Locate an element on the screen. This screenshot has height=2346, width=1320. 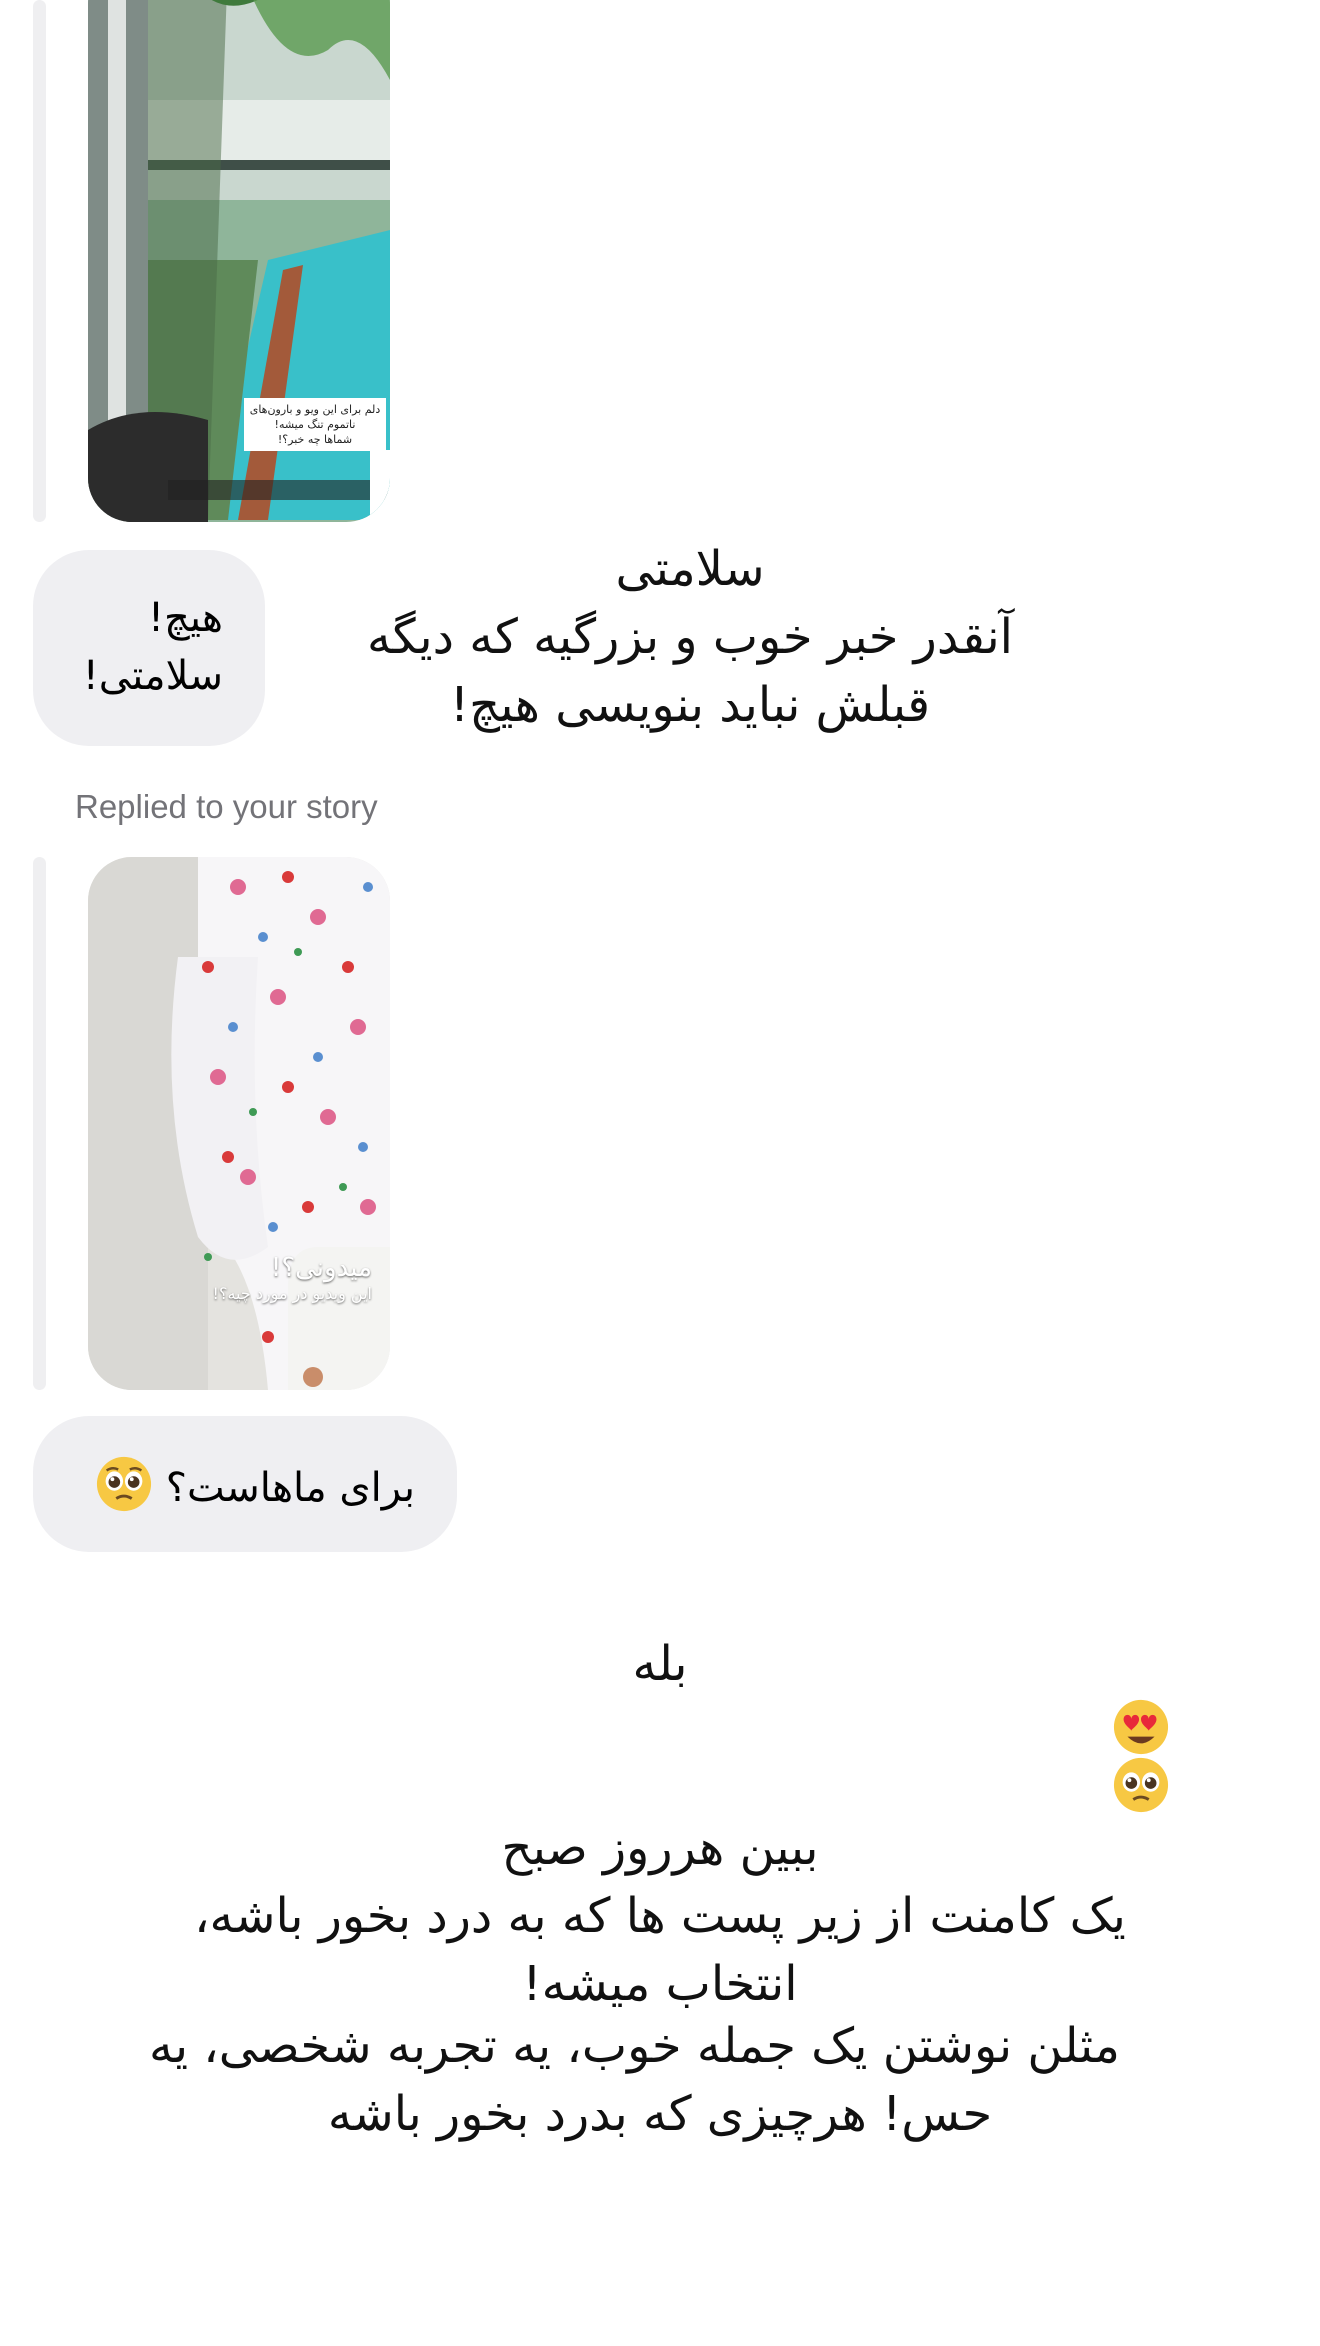
message-text: برای ماهاست؟ is located at coordinates (290, 1488).